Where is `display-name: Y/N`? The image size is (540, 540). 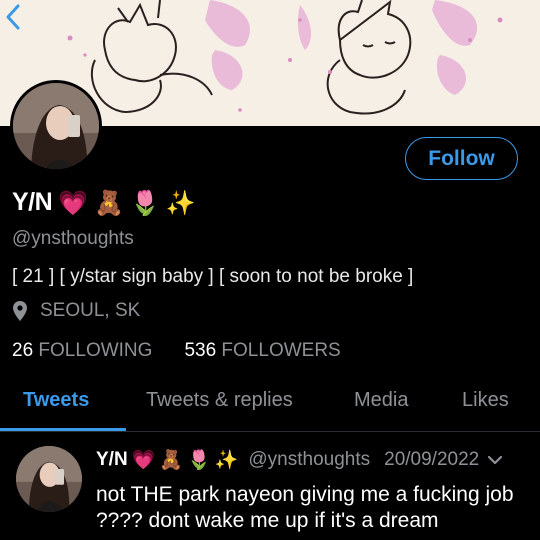
display-name: Y/N is located at coordinates (32, 202).